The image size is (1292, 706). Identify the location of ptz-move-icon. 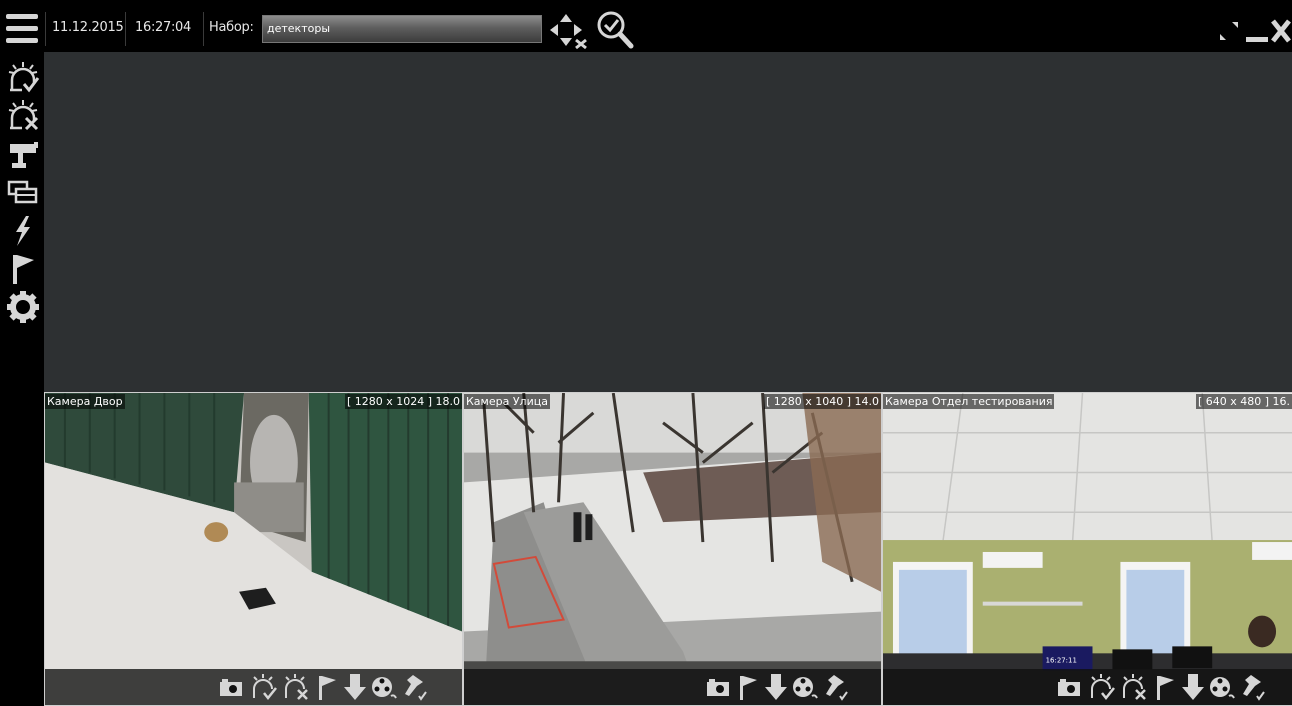
(569, 31).